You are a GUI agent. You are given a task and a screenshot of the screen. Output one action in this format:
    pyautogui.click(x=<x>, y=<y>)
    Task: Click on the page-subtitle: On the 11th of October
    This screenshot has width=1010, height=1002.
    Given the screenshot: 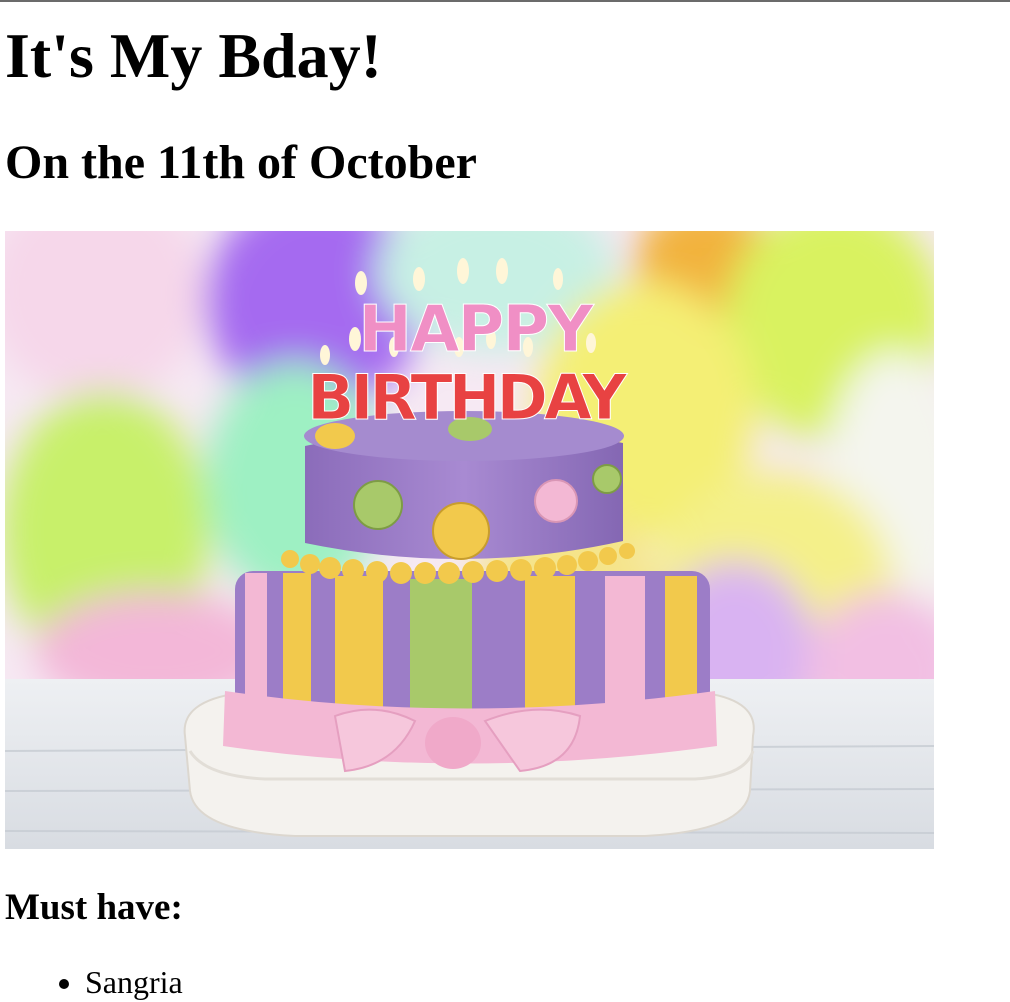 What is the action you would take?
    pyautogui.click(x=241, y=162)
    